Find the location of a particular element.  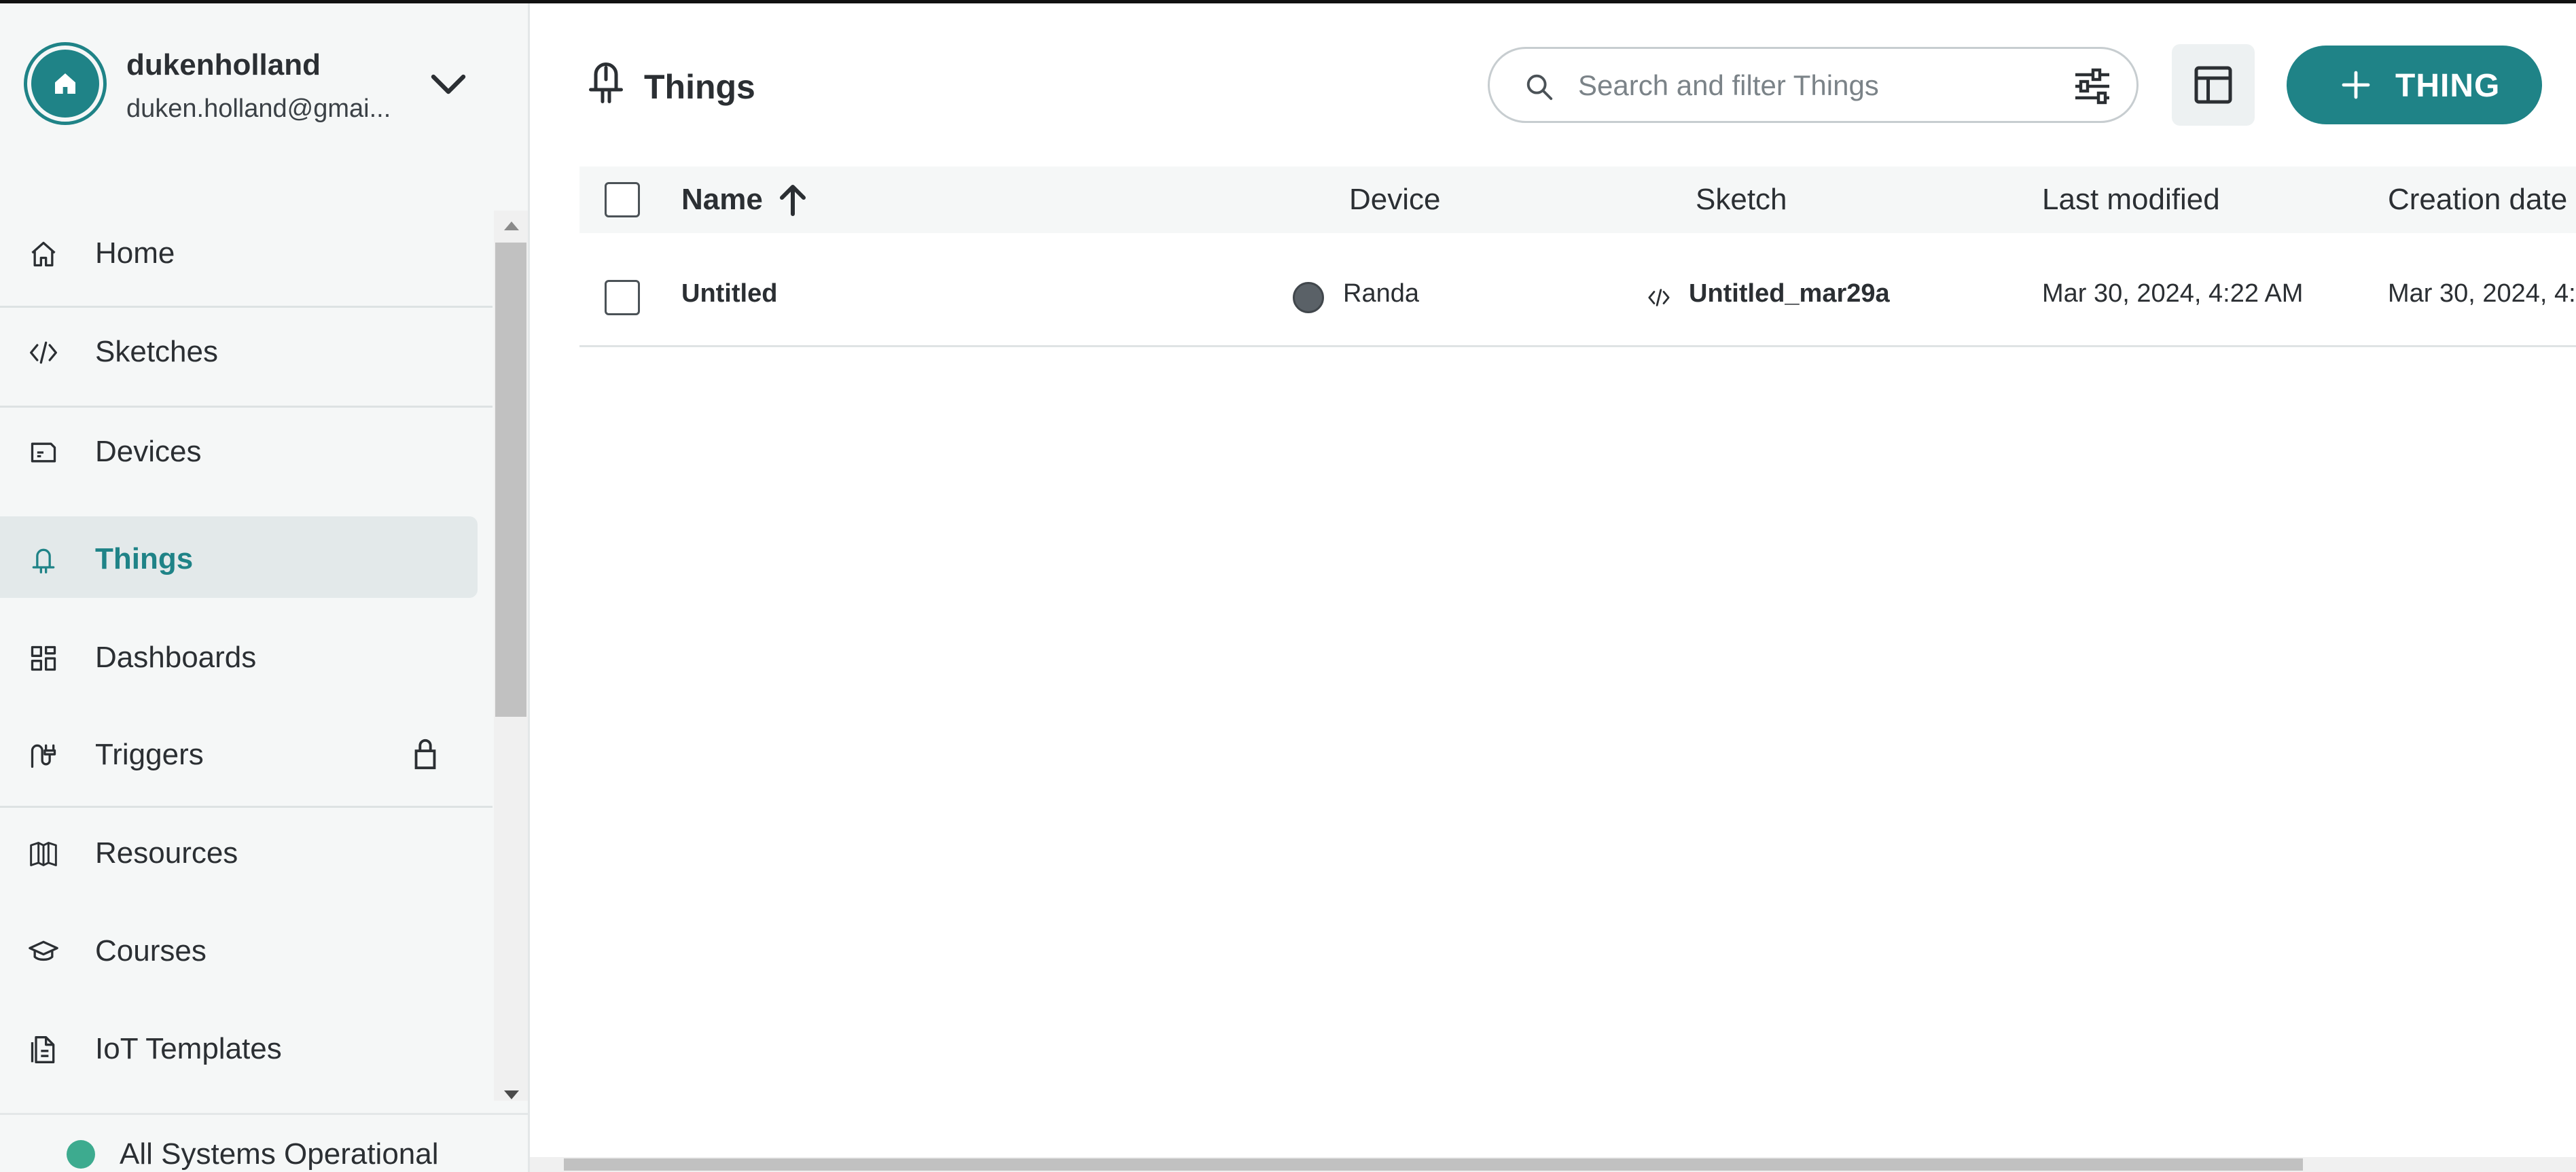

device-status-dot is located at coordinates (1309, 297).